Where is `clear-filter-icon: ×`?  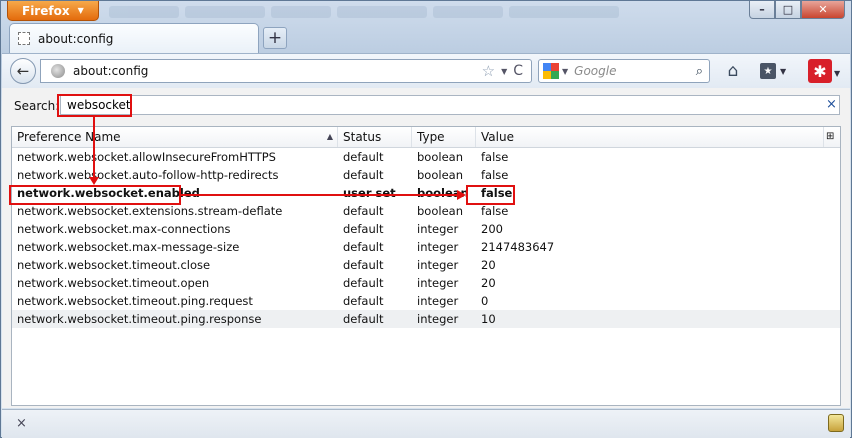 clear-filter-icon: × is located at coordinates (831, 104).